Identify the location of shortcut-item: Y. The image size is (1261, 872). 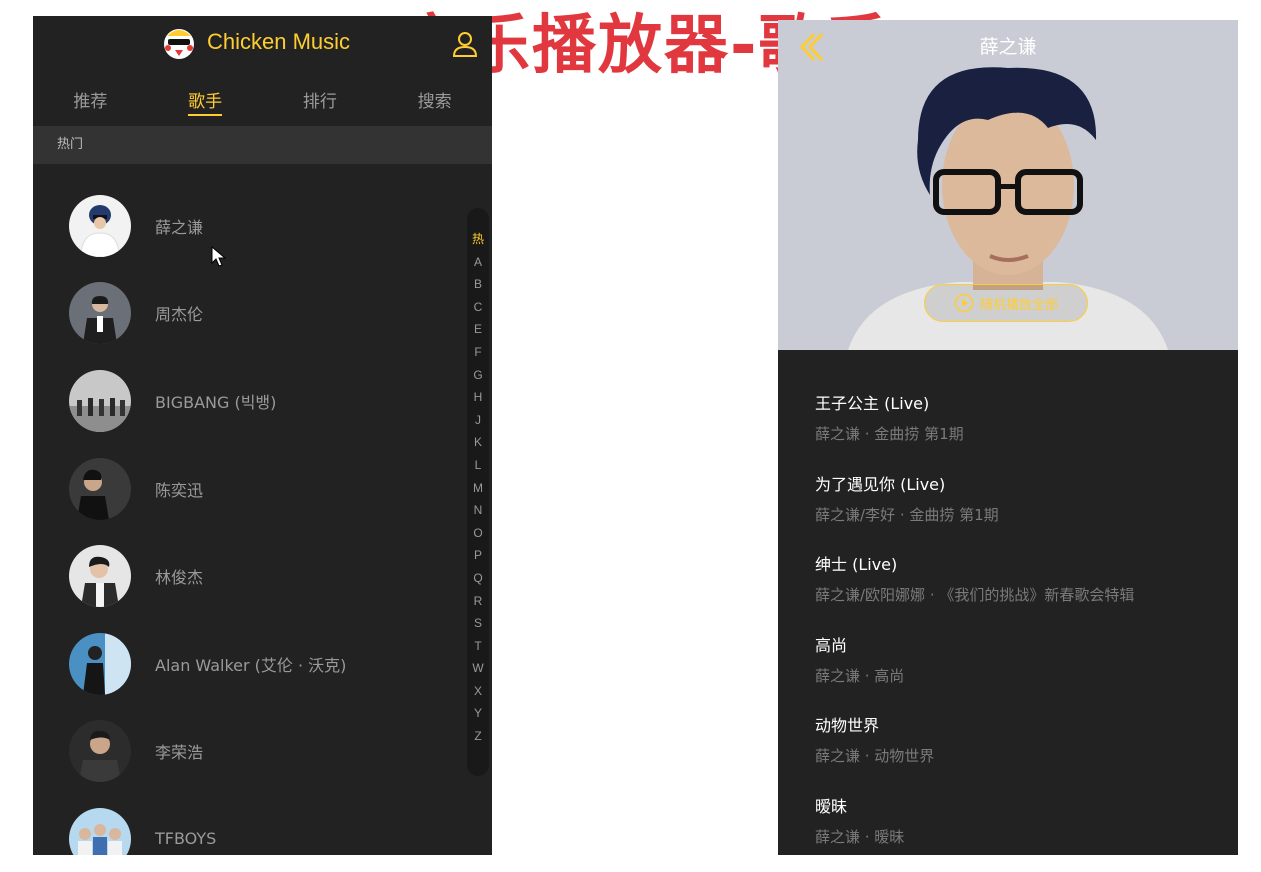
(478, 713).